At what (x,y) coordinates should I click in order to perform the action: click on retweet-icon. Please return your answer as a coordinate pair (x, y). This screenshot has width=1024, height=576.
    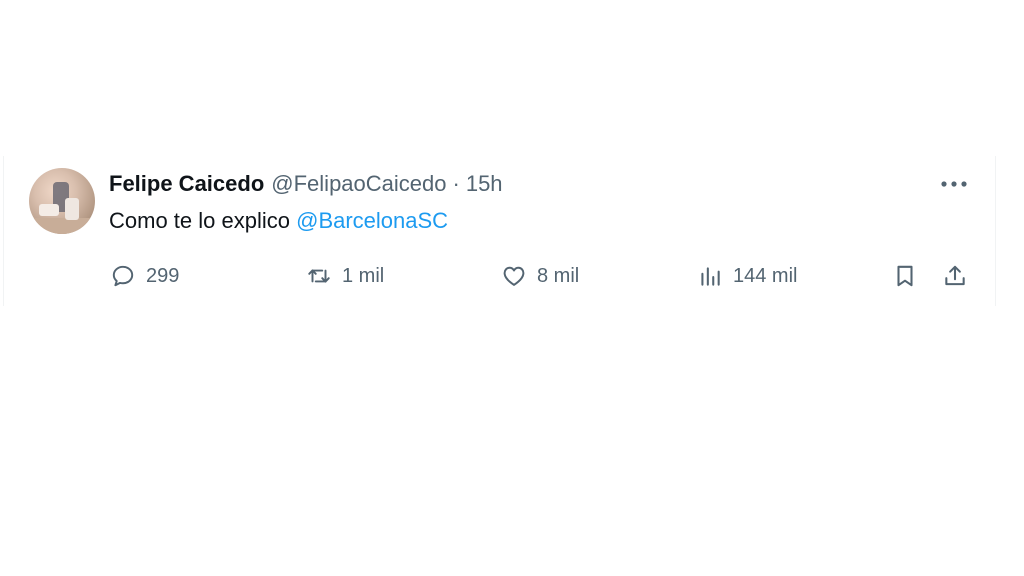
    Looking at the image, I should click on (319, 276).